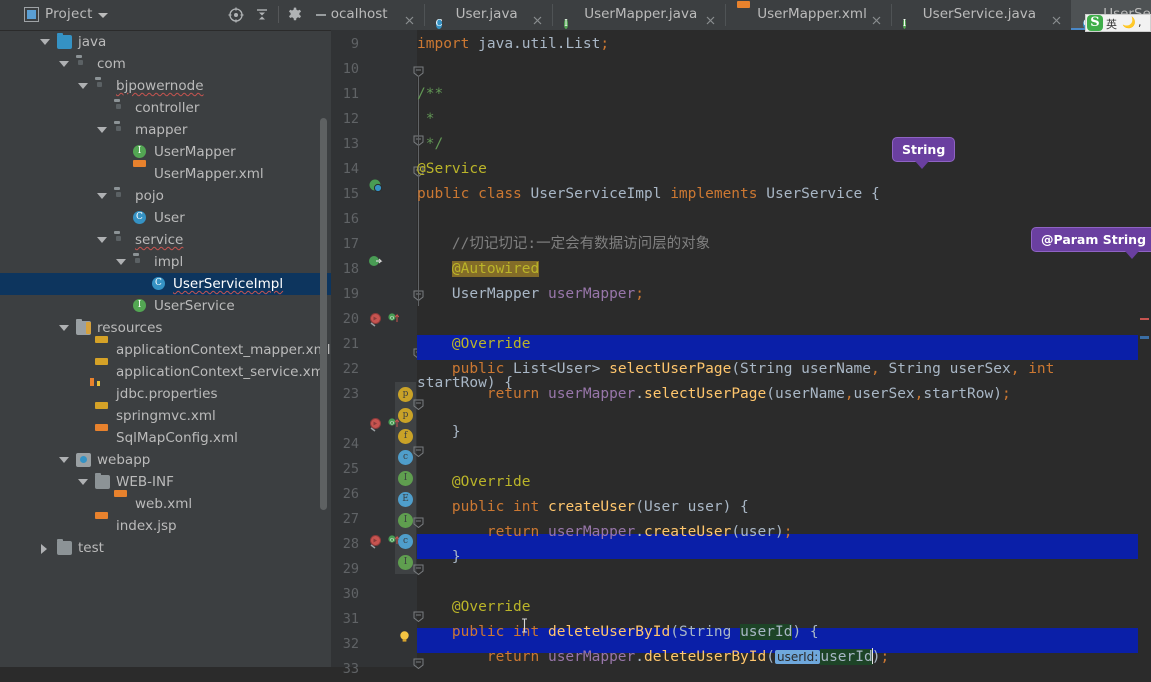 This screenshot has height=682, width=1151. Describe the element at coordinates (165, 64) in the screenshot. I see `tree-item-com: com` at that location.